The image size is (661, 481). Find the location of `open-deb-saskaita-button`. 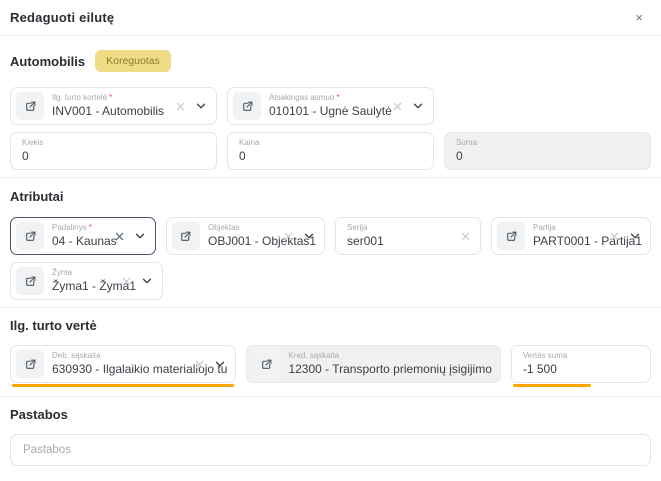

open-deb-saskaita-button is located at coordinates (30, 364).